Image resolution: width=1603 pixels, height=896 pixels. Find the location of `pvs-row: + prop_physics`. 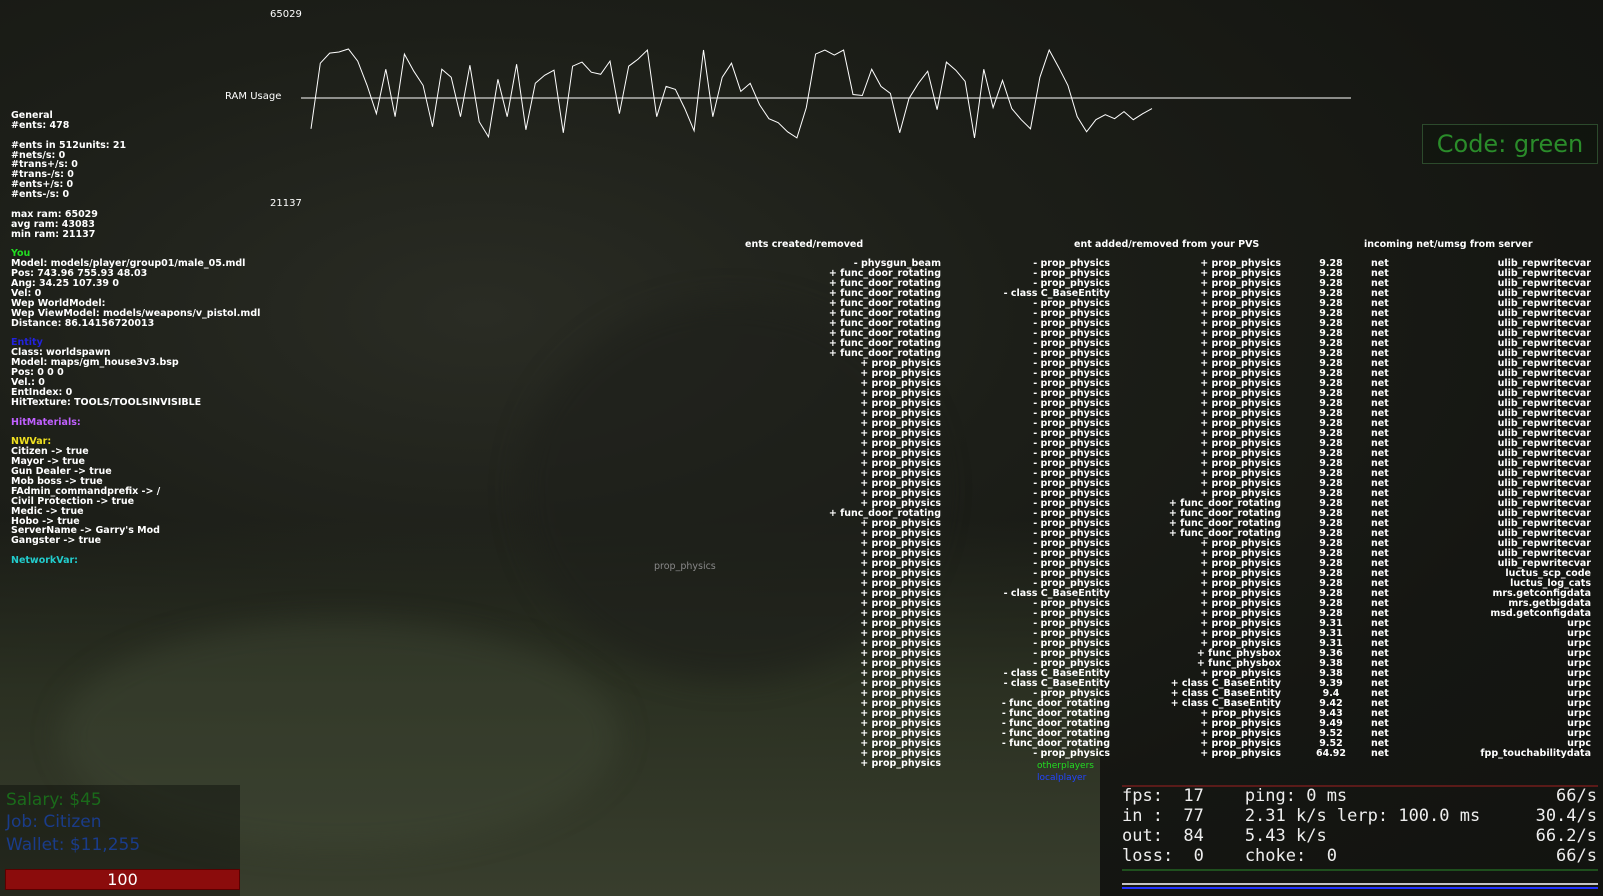

pvs-row: + prop_physics is located at coordinates (1240, 753).